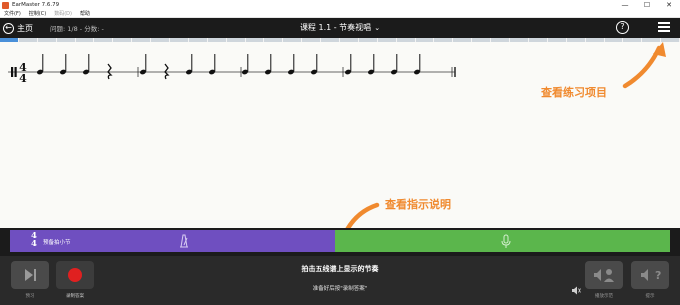 This screenshot has height=305, width=680. Describe the element at coordinates (23, 78) in the screenshot. I see `time-signature-bottom: 4` at that location.